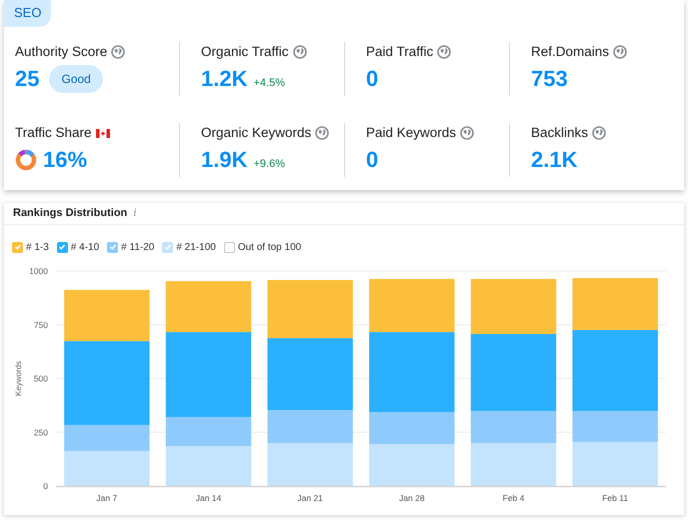 The height and width of the screenshot is (524, 688). Describe the element at coordinates (135, 213) in the screenshot. I see `info-icon: i` at that location.